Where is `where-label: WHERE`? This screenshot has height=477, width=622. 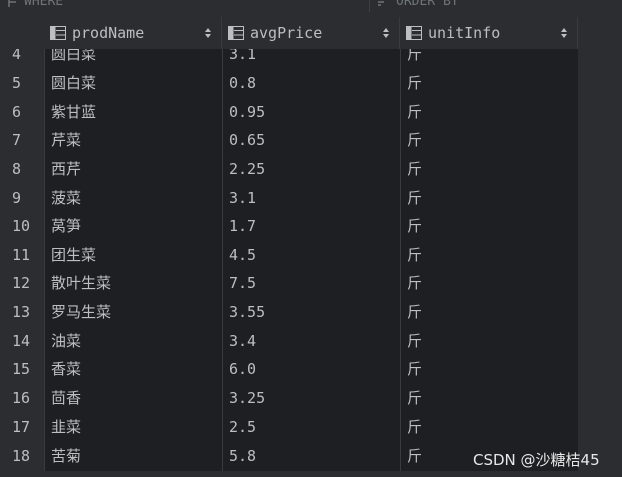
where-label: WHERE is located at coordinates (44, 4).